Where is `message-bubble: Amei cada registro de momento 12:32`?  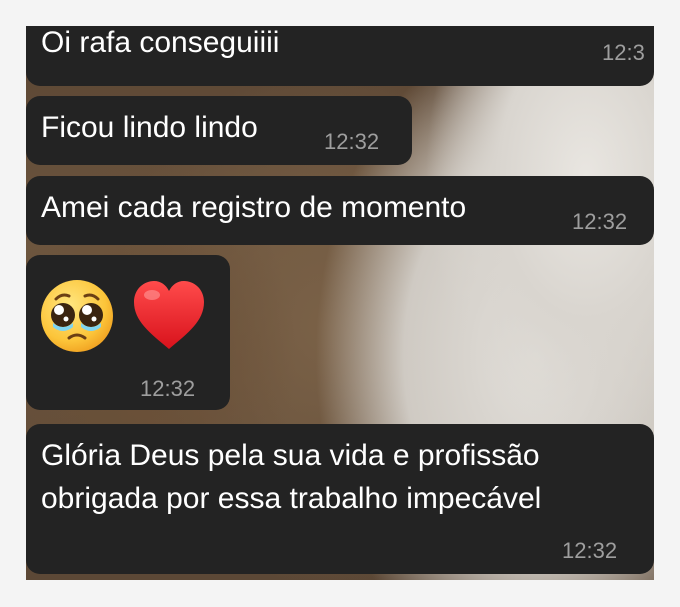 message-bubble: Amei cada registro de momento 12:32 is located at coordinates (340, 210).